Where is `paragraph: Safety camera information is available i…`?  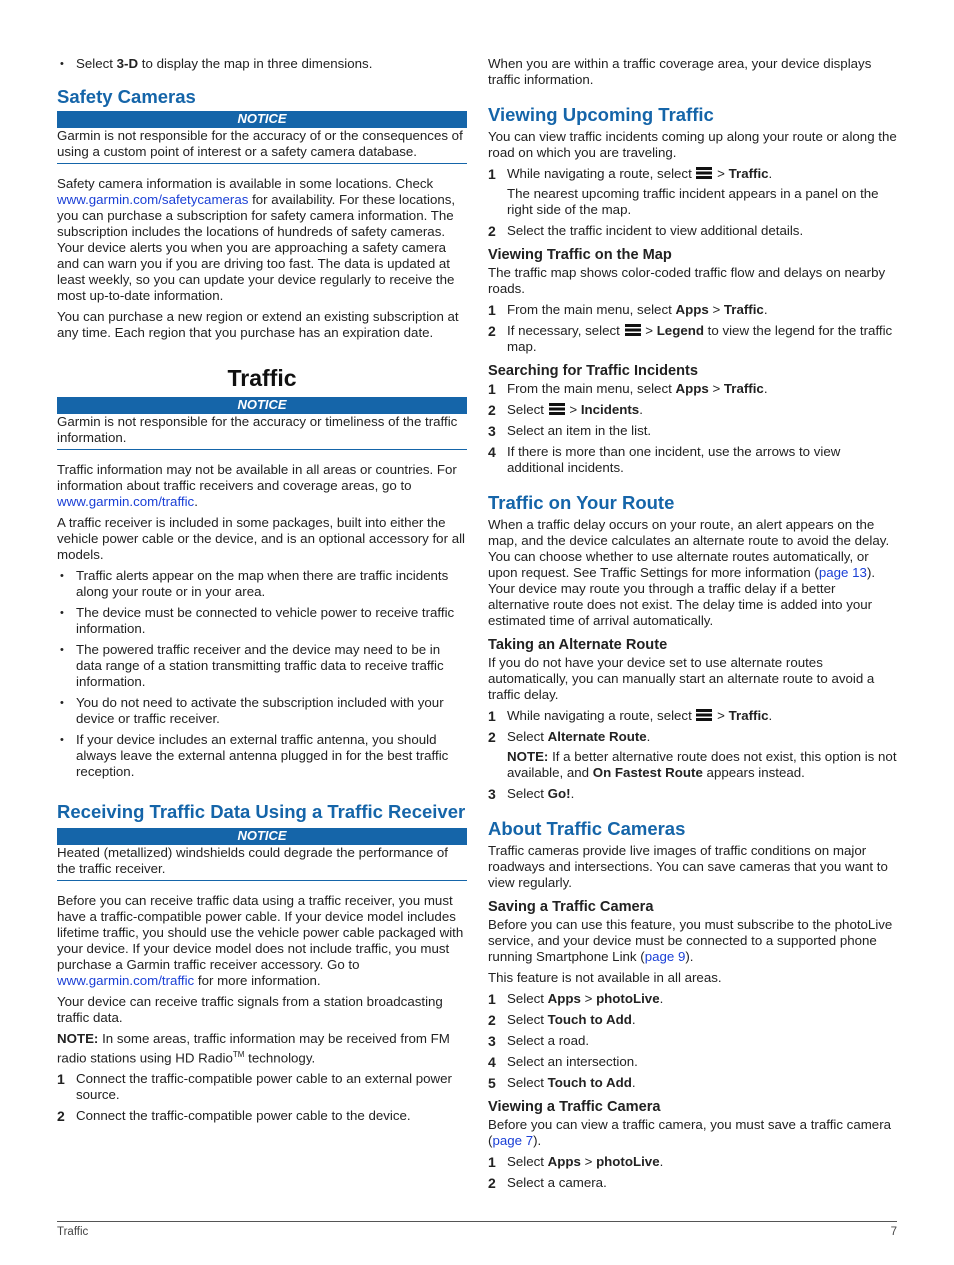
paragraph: Safety camera information is available i… is located at coordinates (256, 239).